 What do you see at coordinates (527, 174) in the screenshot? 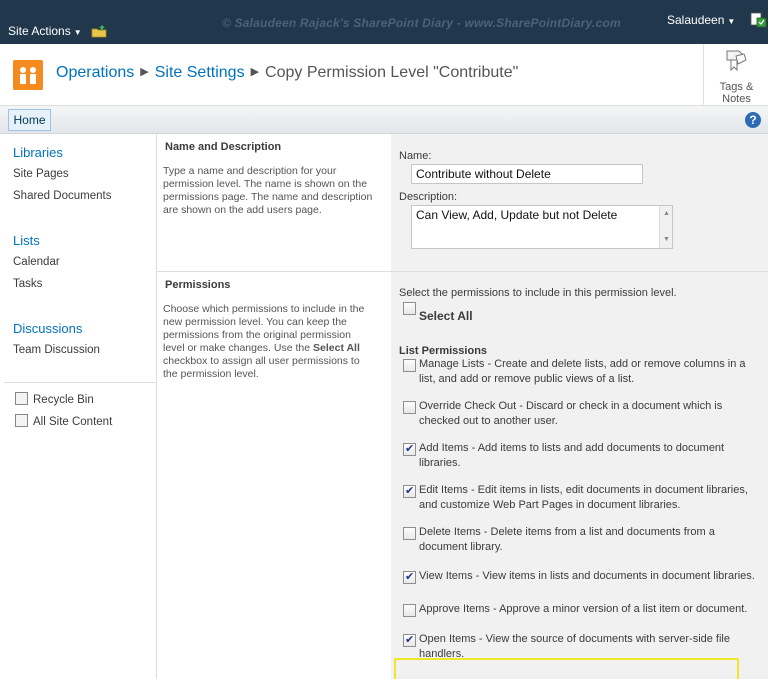
I see `name-input` at bounding box center [527, 174].